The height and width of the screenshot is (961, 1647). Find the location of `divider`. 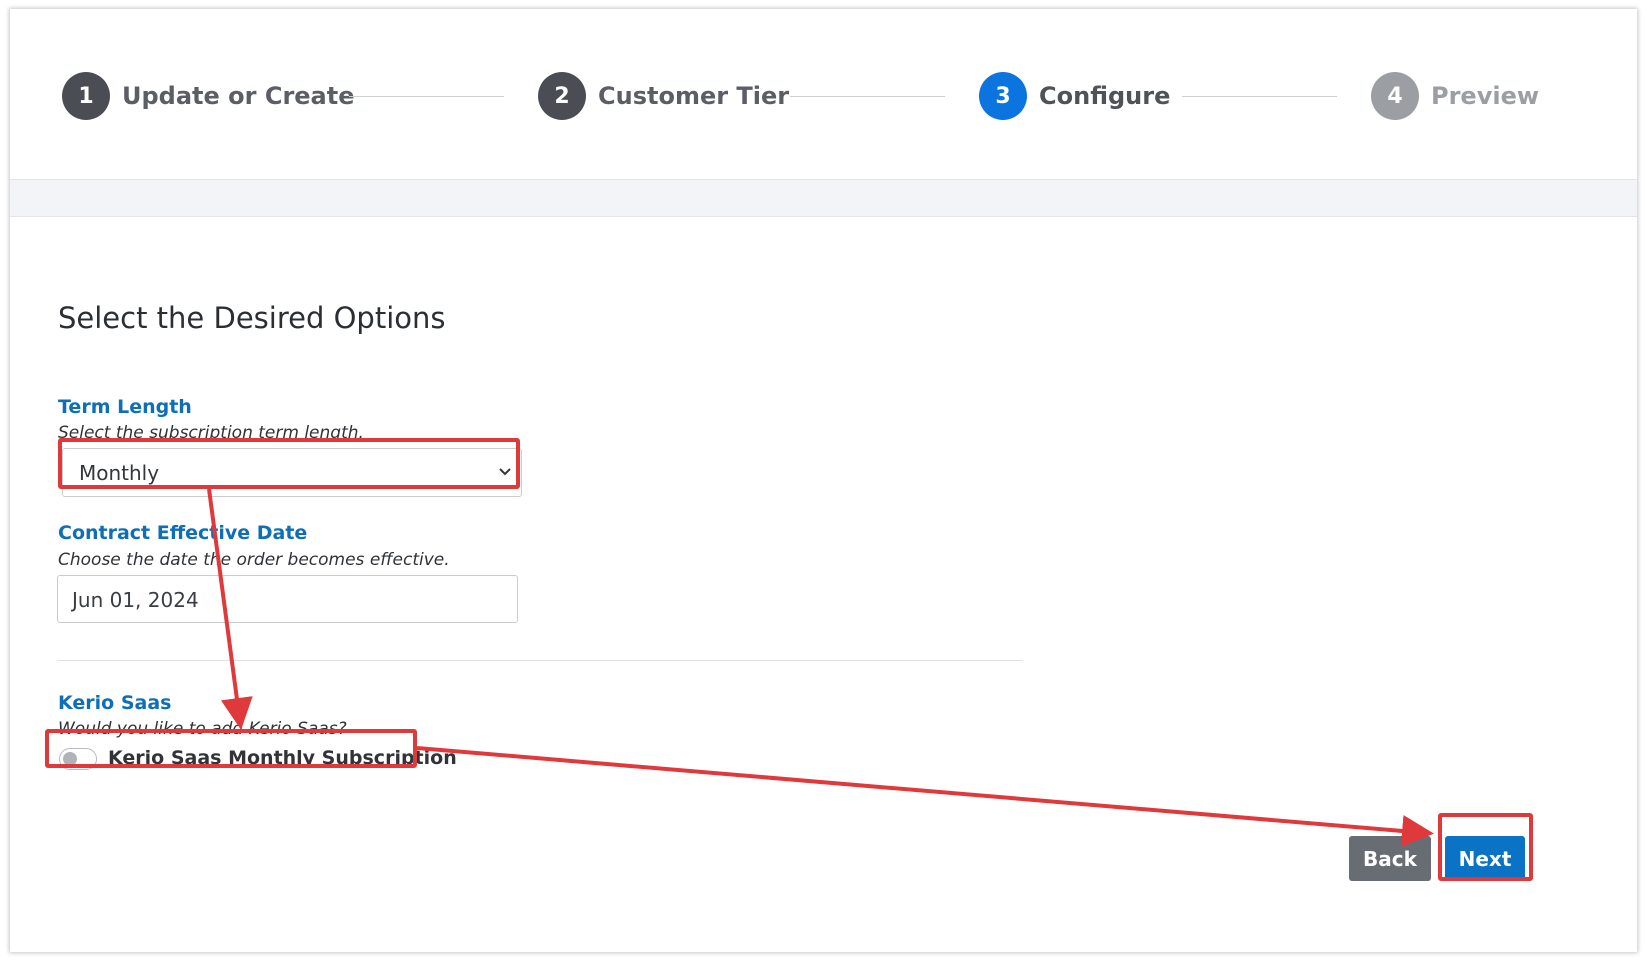

divider is located at coordinates (540, 660).